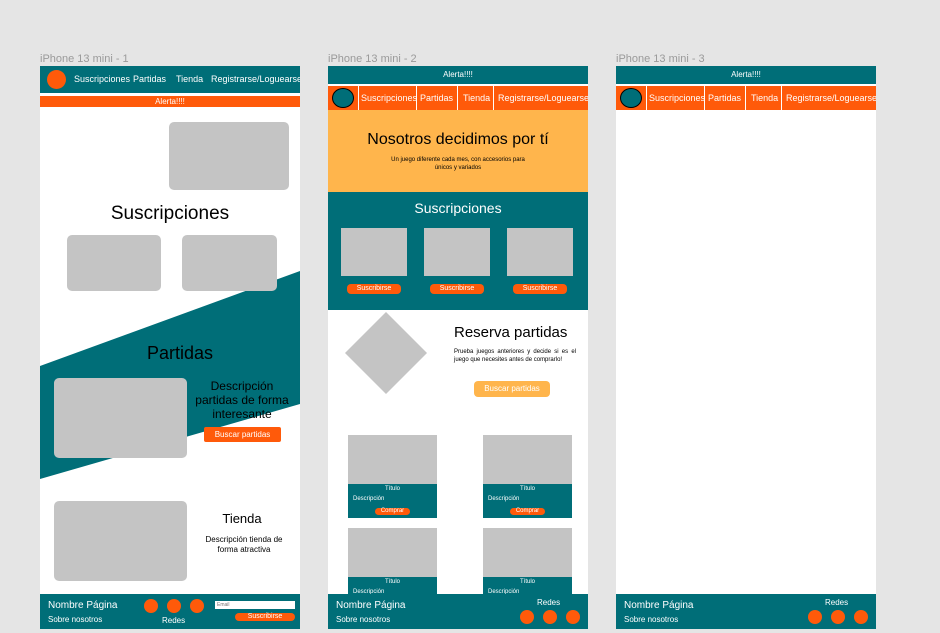 The height and width of the screenshot is (633, 940). Describe the element at coordinates (372, 59) in the screenshot. I see `frame-label-2: iPhone 13 mini - 2` at that location.